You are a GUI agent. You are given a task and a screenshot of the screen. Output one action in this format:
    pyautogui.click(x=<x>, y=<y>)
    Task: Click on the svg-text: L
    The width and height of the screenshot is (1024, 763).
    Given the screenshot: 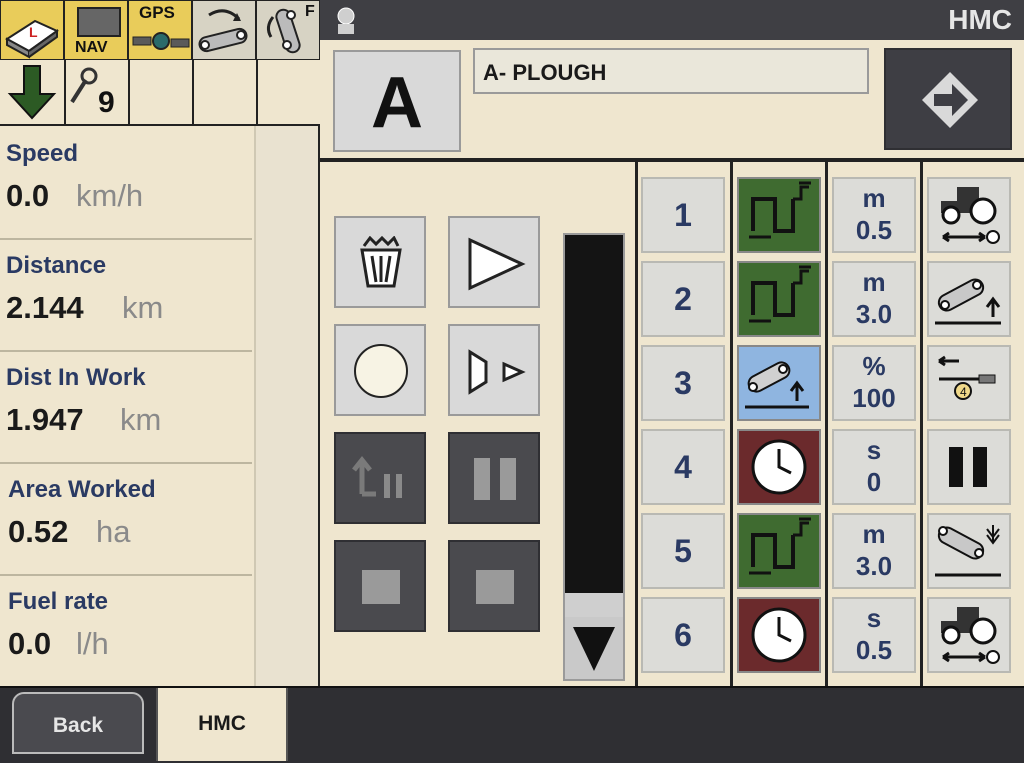 What is the action you would take?
    pyautogui.click(x=33, y=32)
    